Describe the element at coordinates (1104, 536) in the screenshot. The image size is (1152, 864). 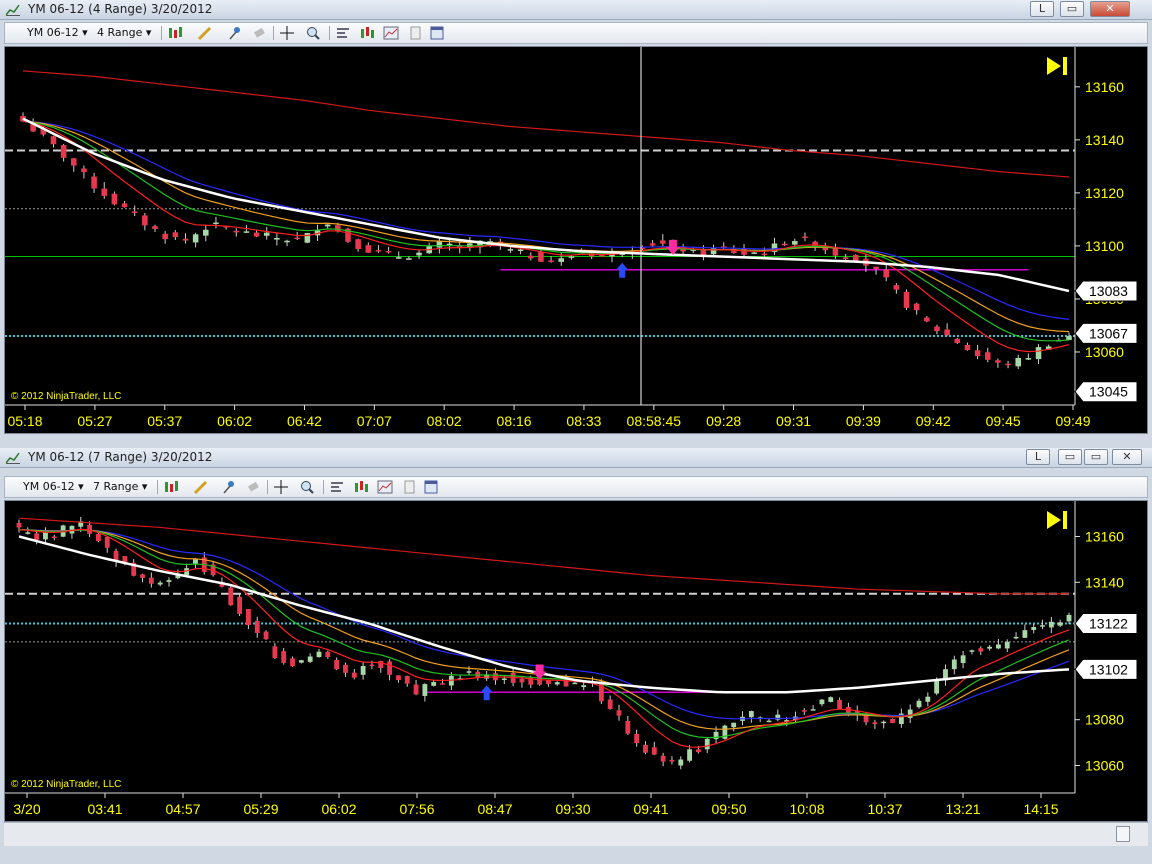
I see `y-tick-label: 13160` at that location.